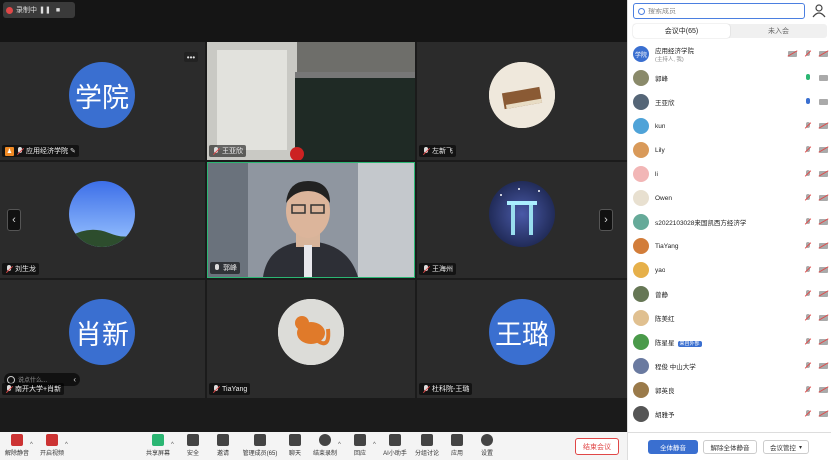 This screenshot has width=831, height=460. Describe the element at coordinates (522, 339) in the screenshot. I see `video-tile-wanglu: 王璐 杜科院-王璐` at that location.